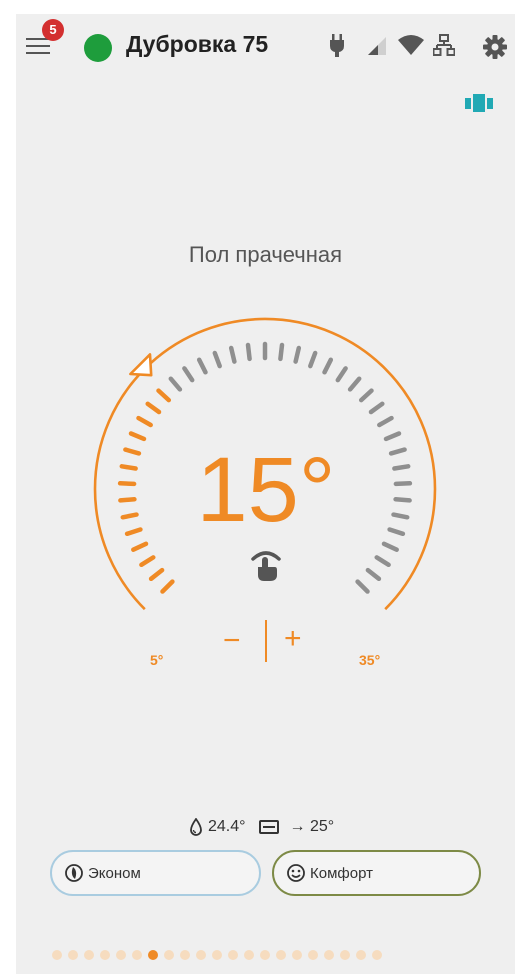 Image resolution: width=515 pixels, height=974 pixels. I want to click on top-bar: 5 Дубровка 75, so click(265, 46).